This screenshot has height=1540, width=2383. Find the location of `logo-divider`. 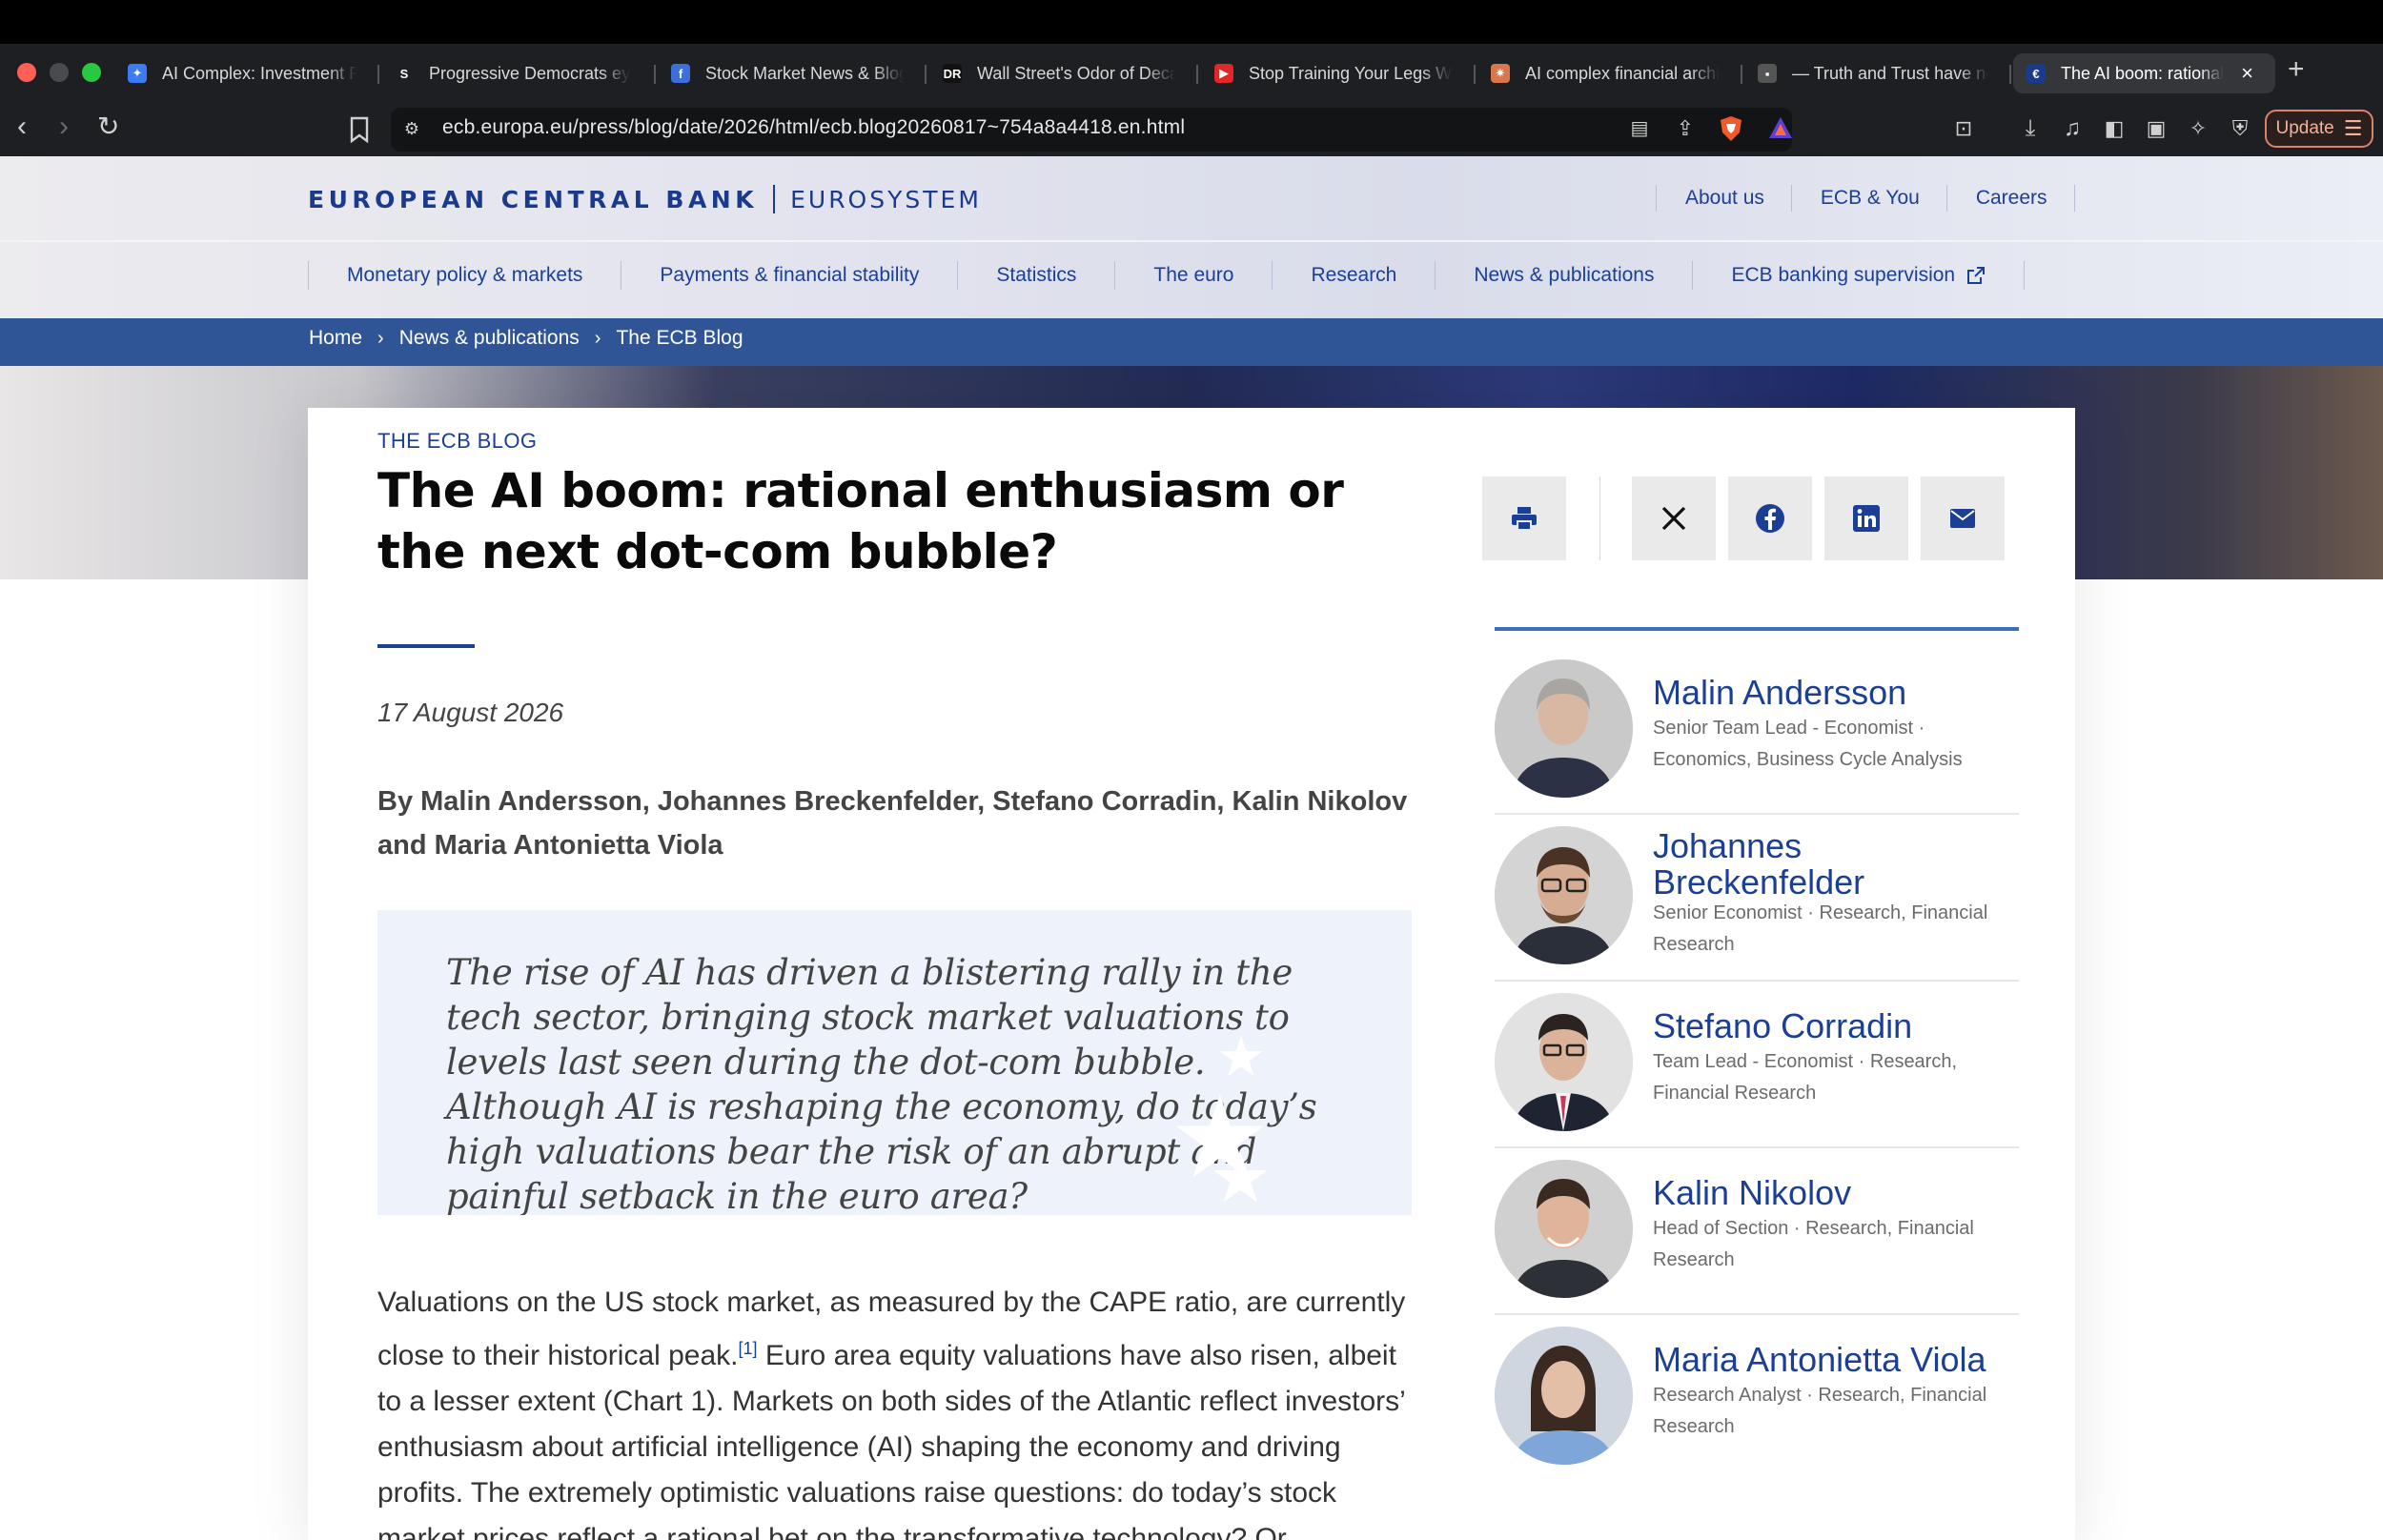

logo-divider is located at coordinates (774, 199).